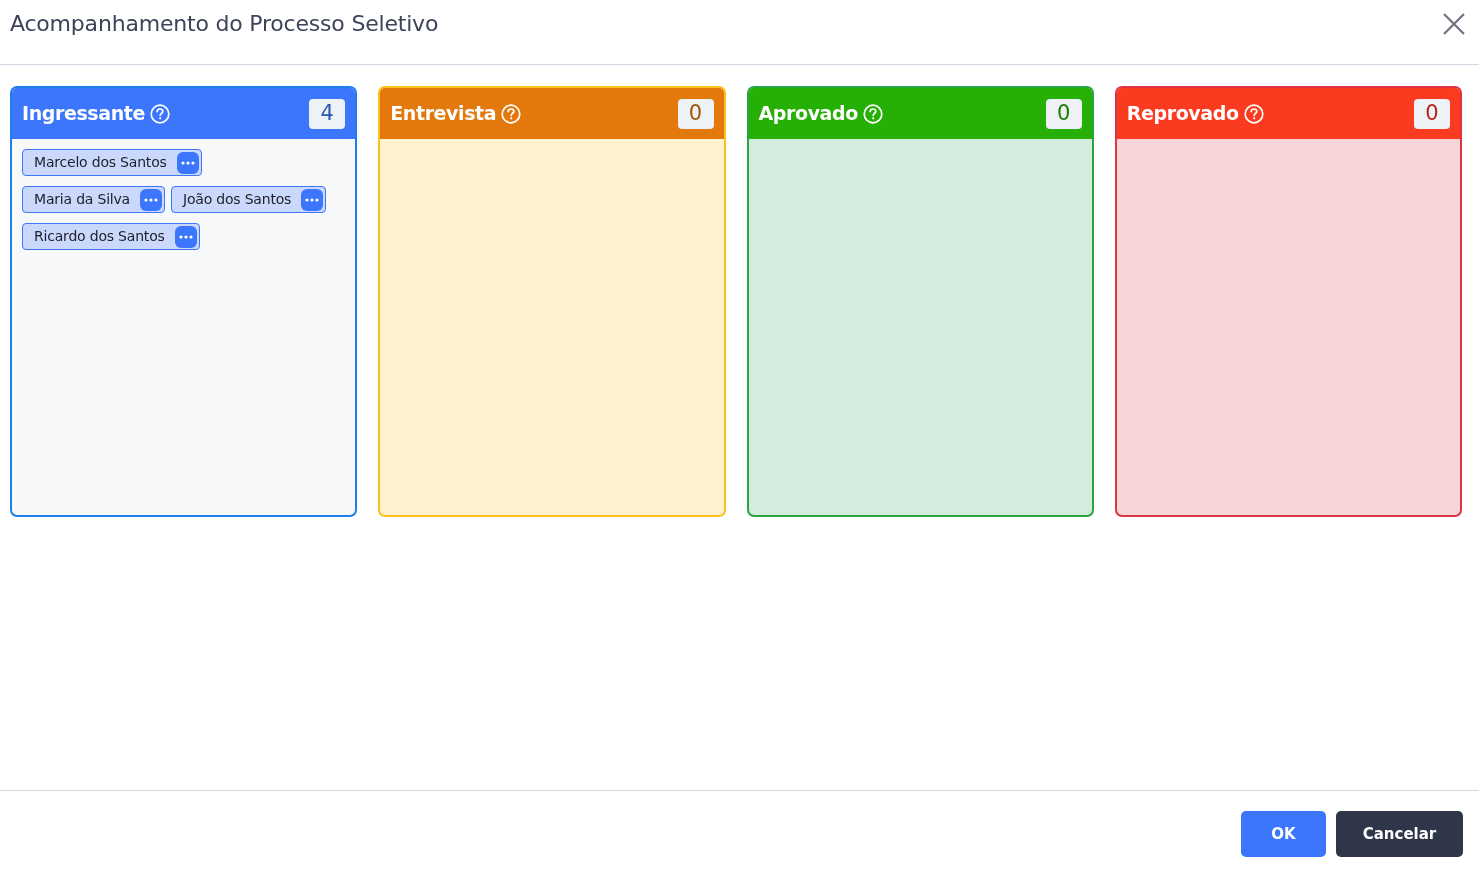 The height and width of the screenshot is (869, 1479). Describe the element at coordinates (224, 24) in the screenshot. I see `dialog-title: Acompanhamento do Processo Seletivo` at that location.